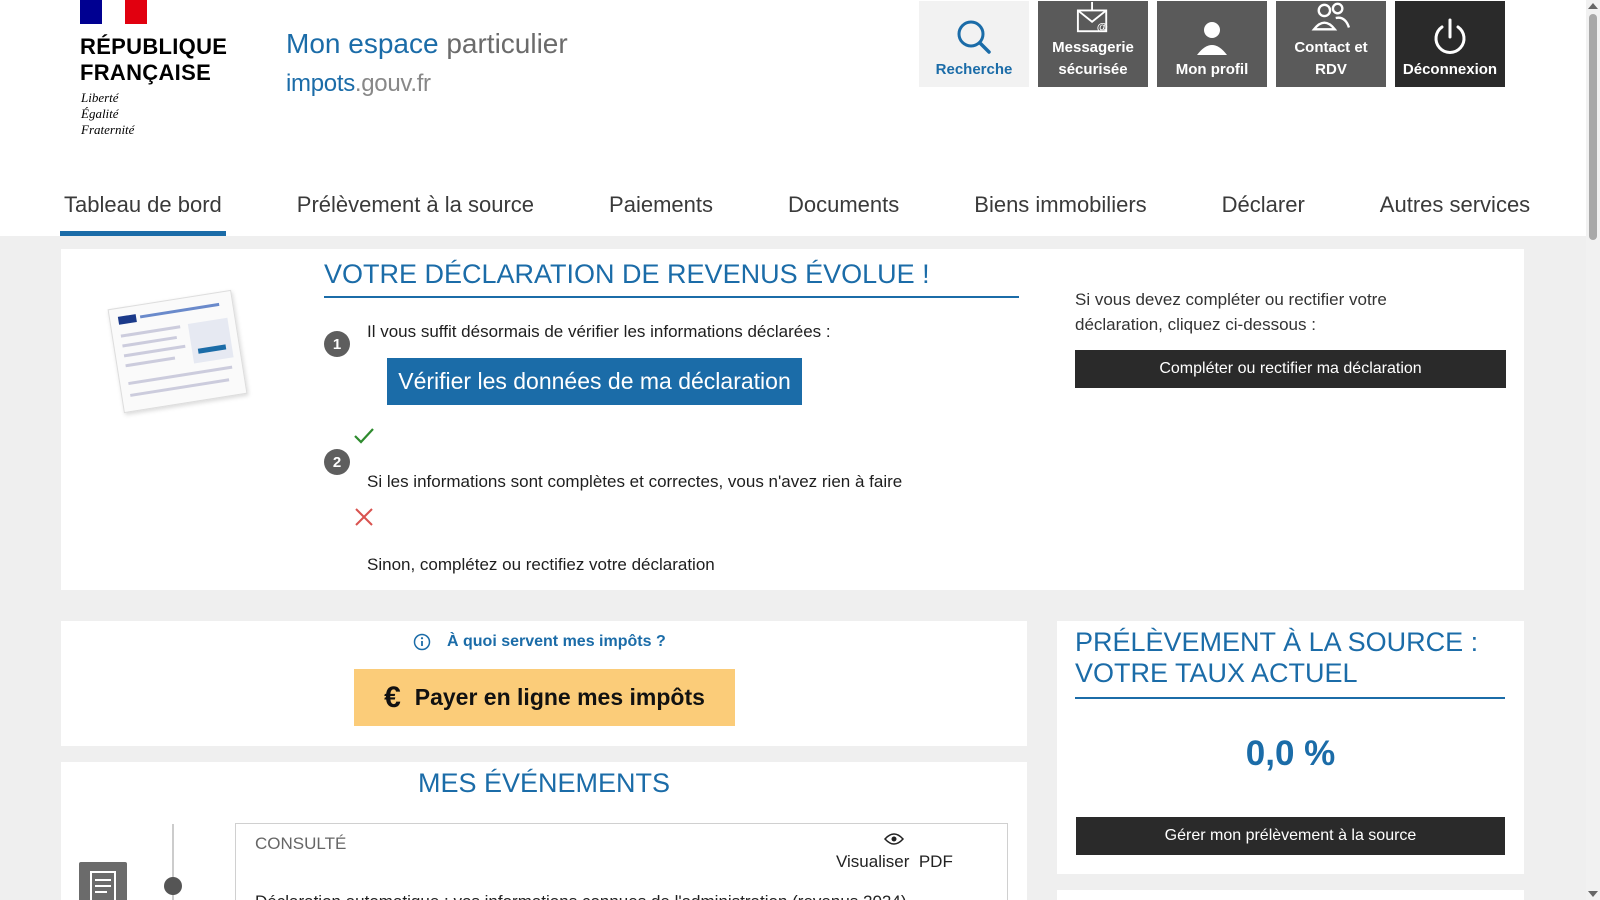 This screenshot has height=900, width=1600. I want to click on declaration-title: VOTRE DÉCLARATION DE REVENUS ÉVOLUE !, so click(671, 278).